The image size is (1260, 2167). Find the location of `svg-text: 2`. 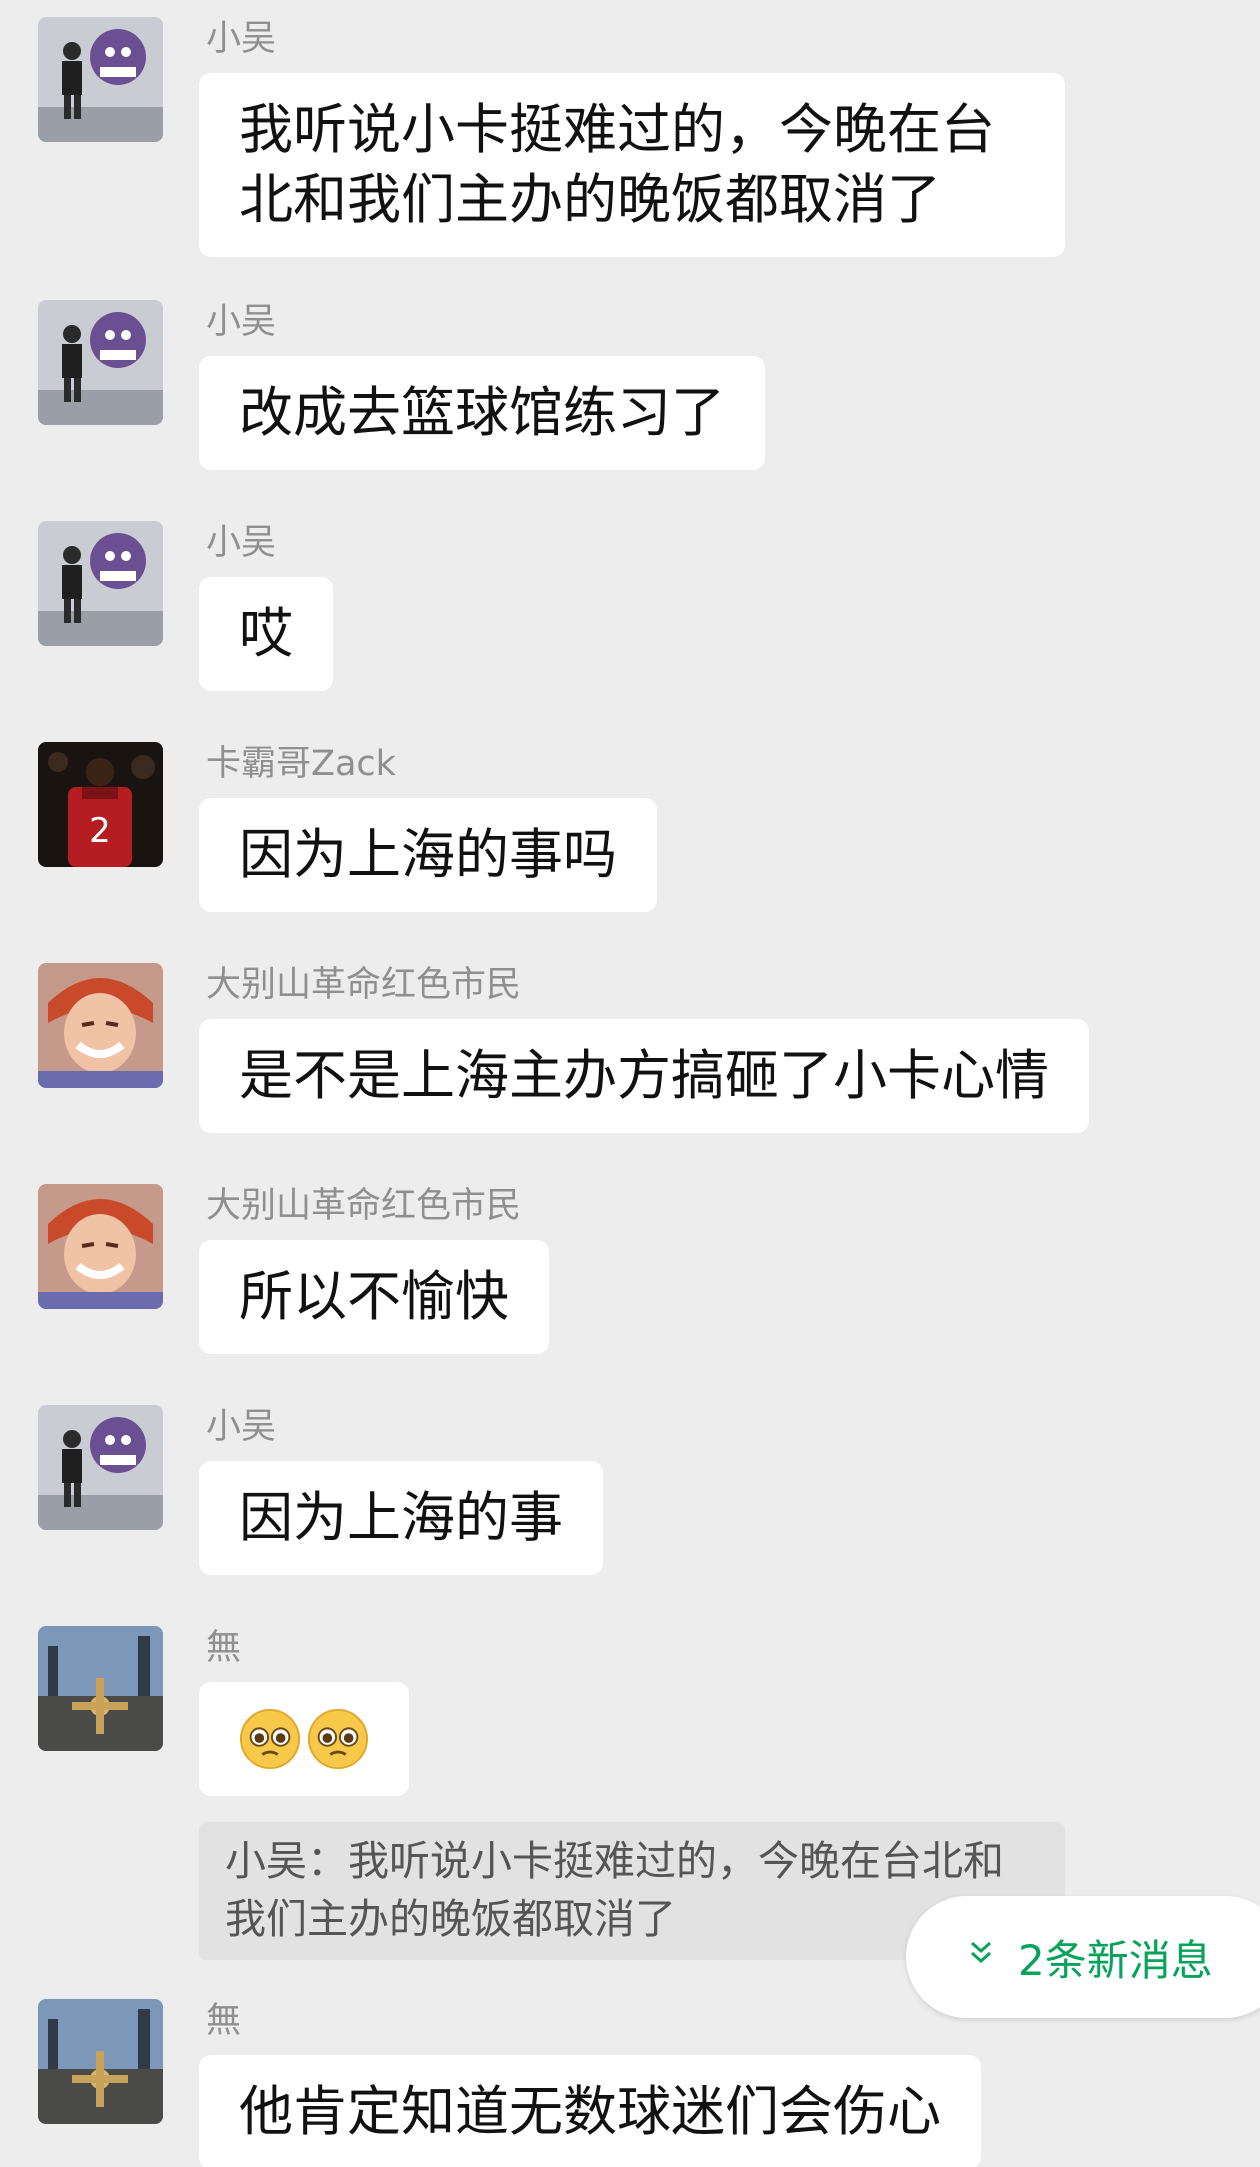

svg-text: 2 is located at coordinates (100, 831).